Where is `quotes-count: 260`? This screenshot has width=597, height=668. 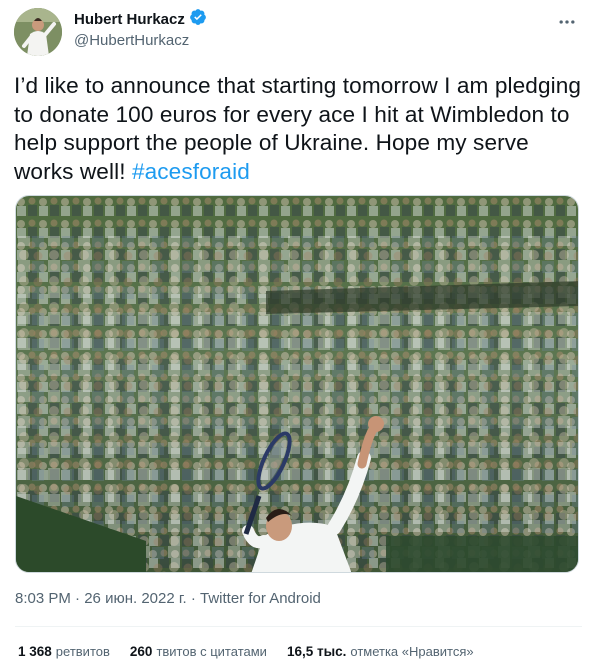
quotes-count: 260 is located at coordinates (141, 651).